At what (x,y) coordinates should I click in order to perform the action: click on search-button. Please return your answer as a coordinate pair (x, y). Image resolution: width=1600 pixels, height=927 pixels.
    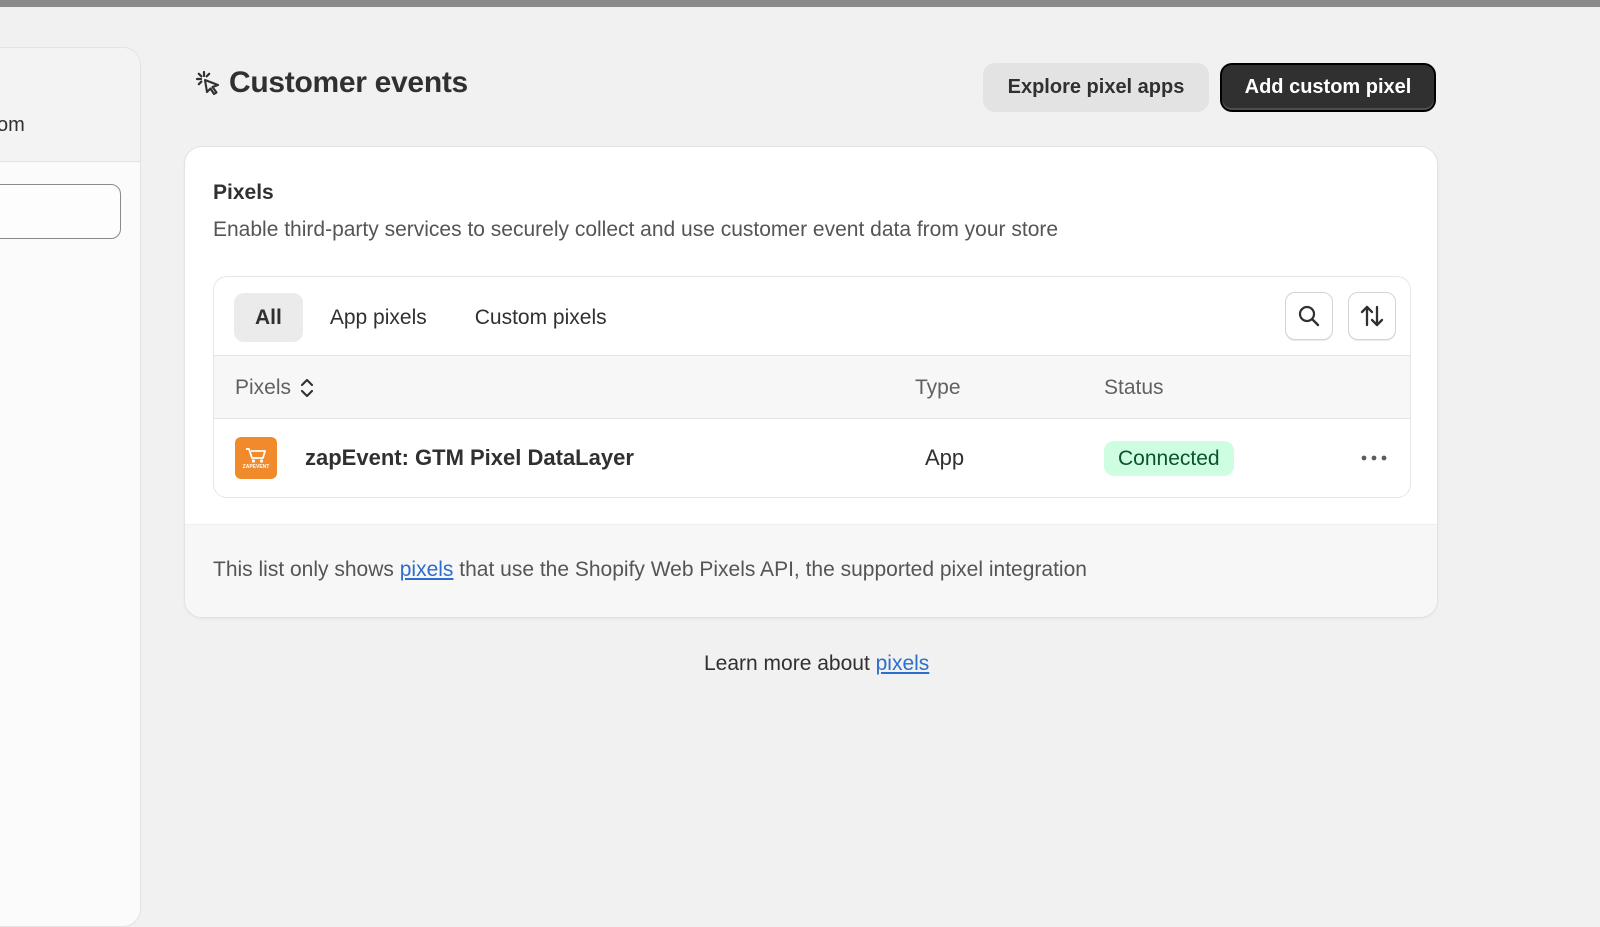
    Looking at the image, I should click on (1309, 316).